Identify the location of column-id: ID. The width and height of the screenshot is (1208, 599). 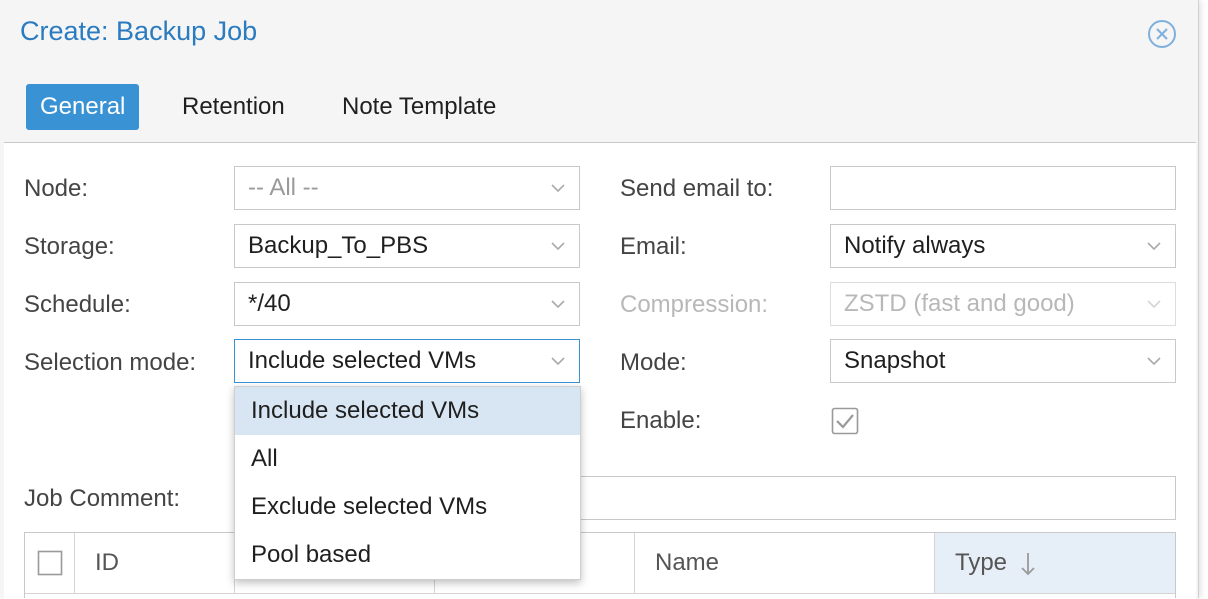
(155, 563).